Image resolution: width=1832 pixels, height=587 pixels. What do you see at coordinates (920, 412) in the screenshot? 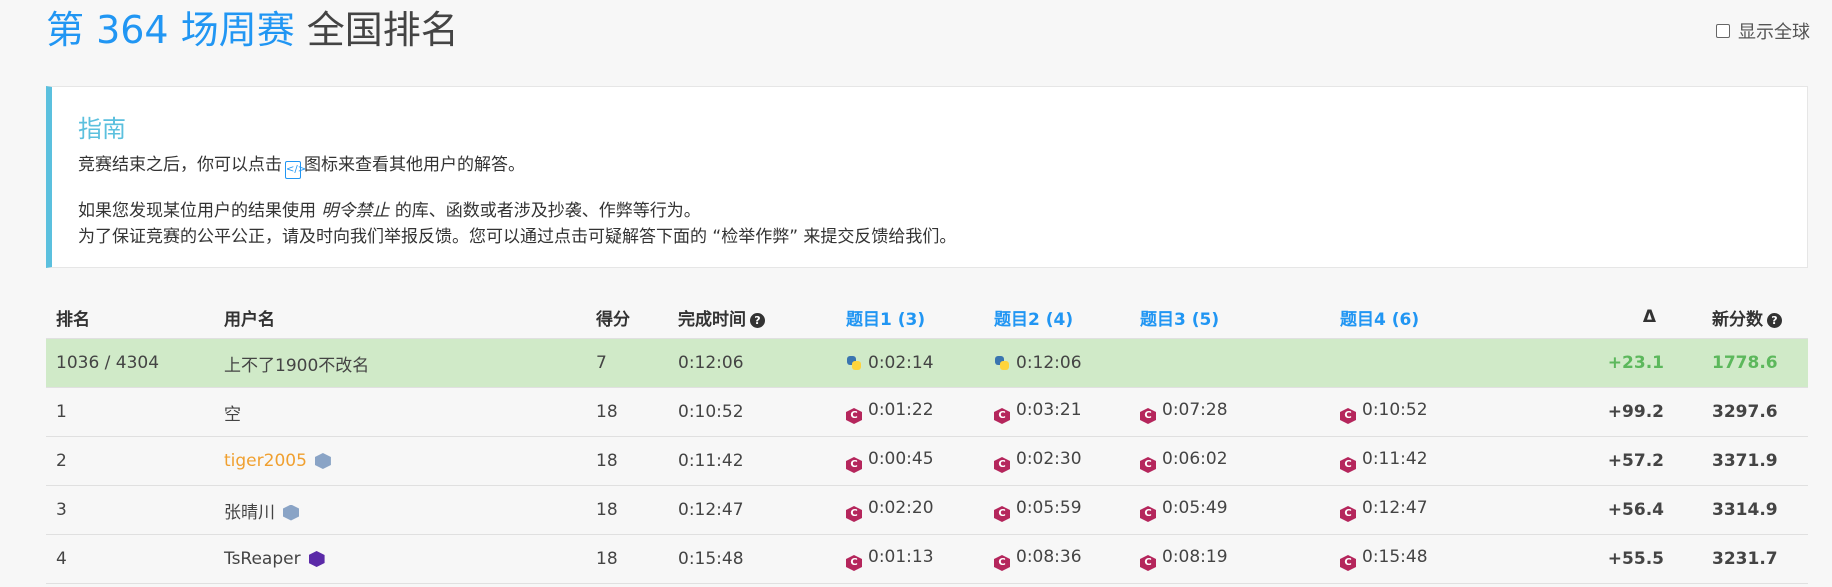
I see `q1-cell: C 0:01:22` at bounding box center [920, 412].